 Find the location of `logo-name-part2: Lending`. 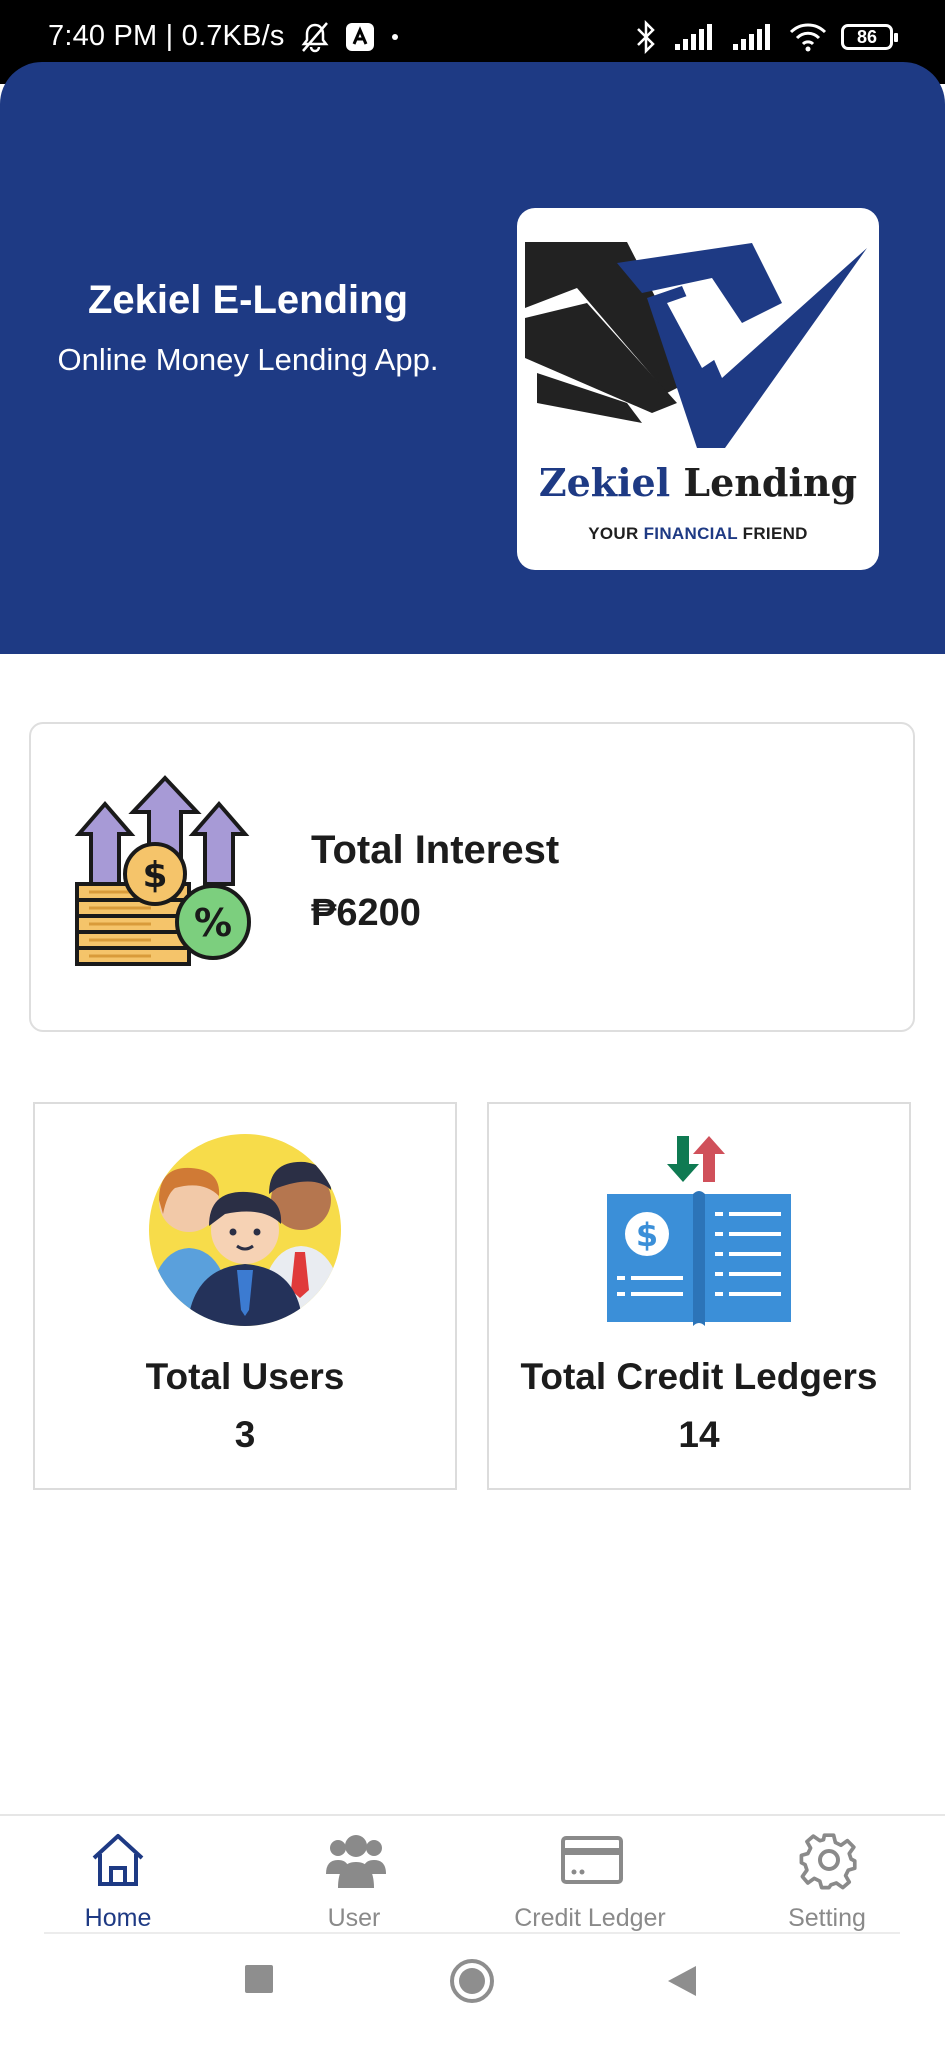

logo-name-part2: Lending is located at coordinates (770, 482).